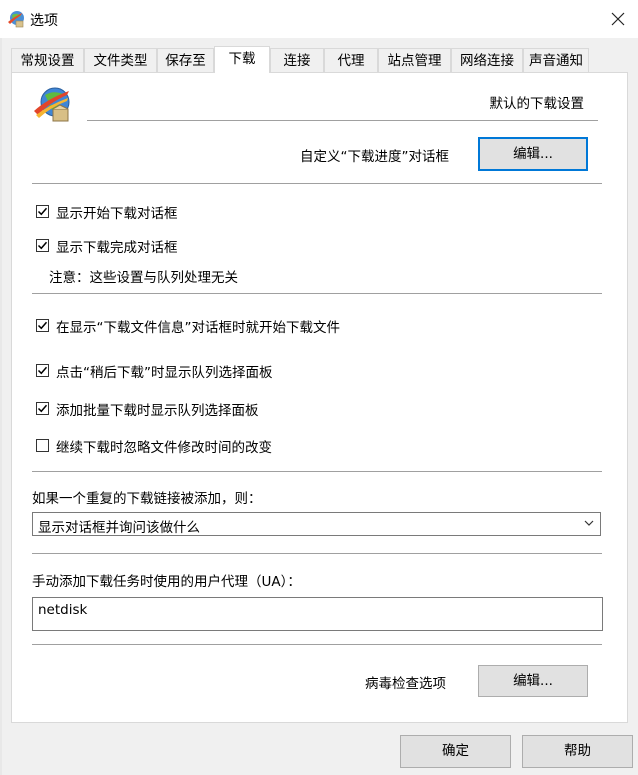 This screenshot has width=638, height=775. I want to click on checkbox-show-complete-dialog, so click(42, 245).